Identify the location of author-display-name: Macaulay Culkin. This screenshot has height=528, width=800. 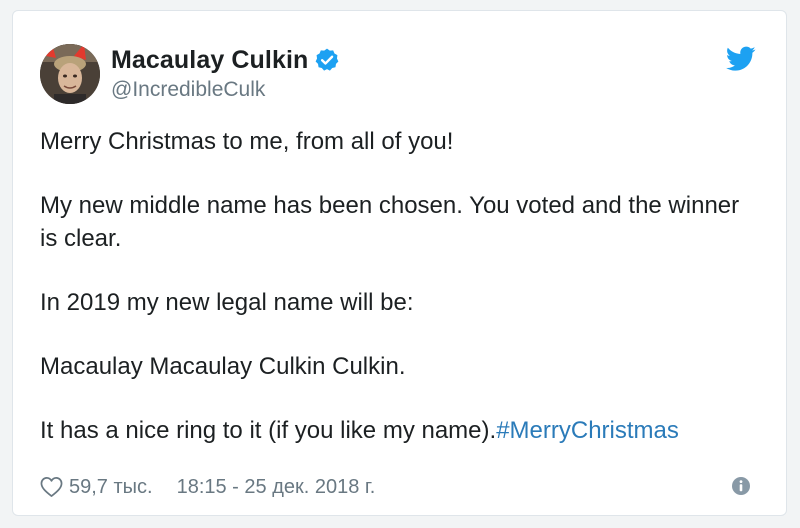
(209, 60).